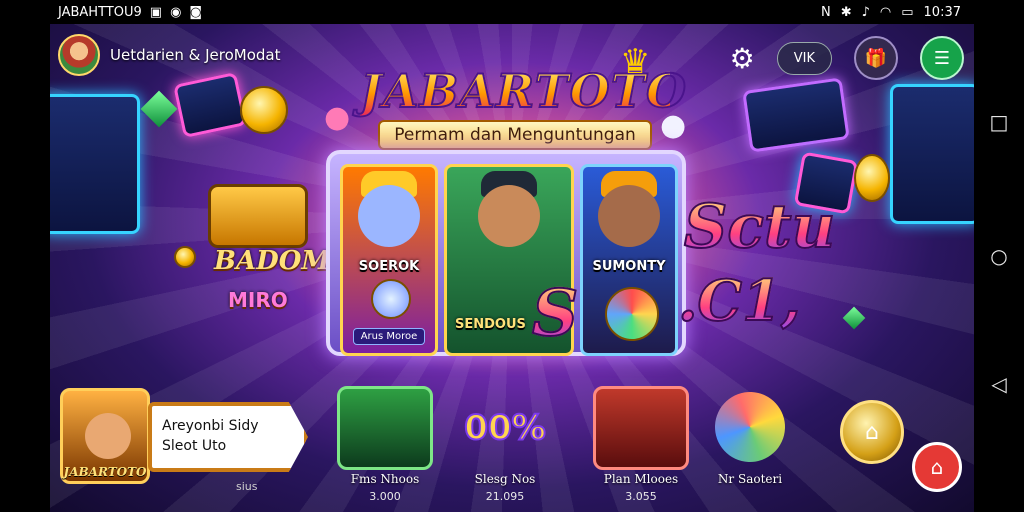  What do you see at coordinates (865, 12) in the screenshot?
I see `mute-icon: ♪` at bounding box center [865, 12].